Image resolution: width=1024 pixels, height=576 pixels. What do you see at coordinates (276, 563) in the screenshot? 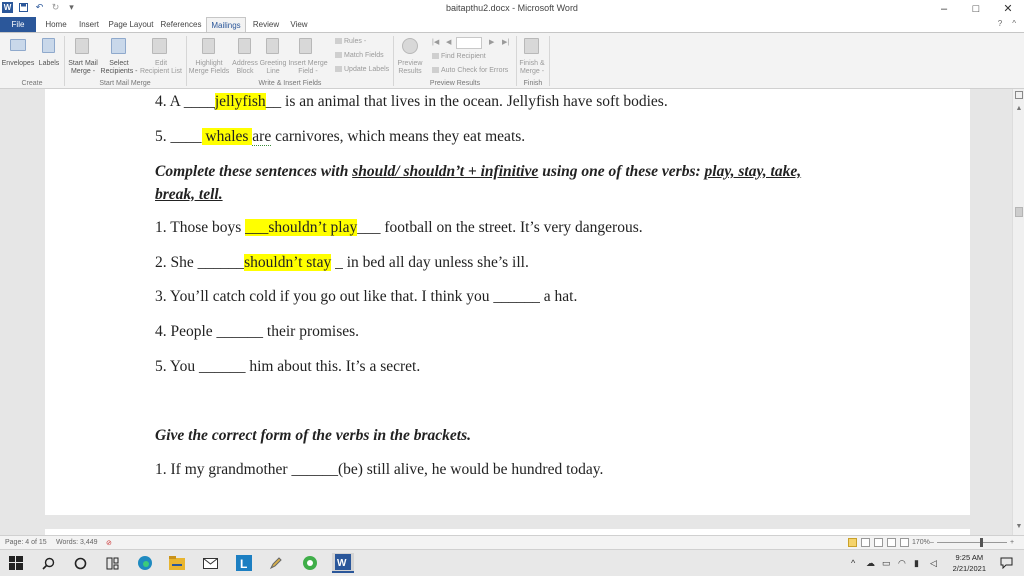
I see `pen-app-icon` at bounding box center [276, 563].